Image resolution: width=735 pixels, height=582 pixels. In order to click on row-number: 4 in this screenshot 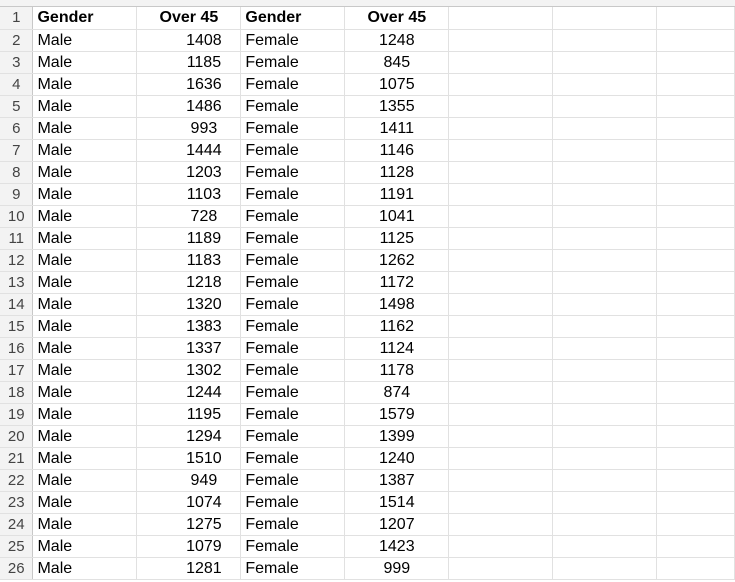, I will do `click(17, 84)`.